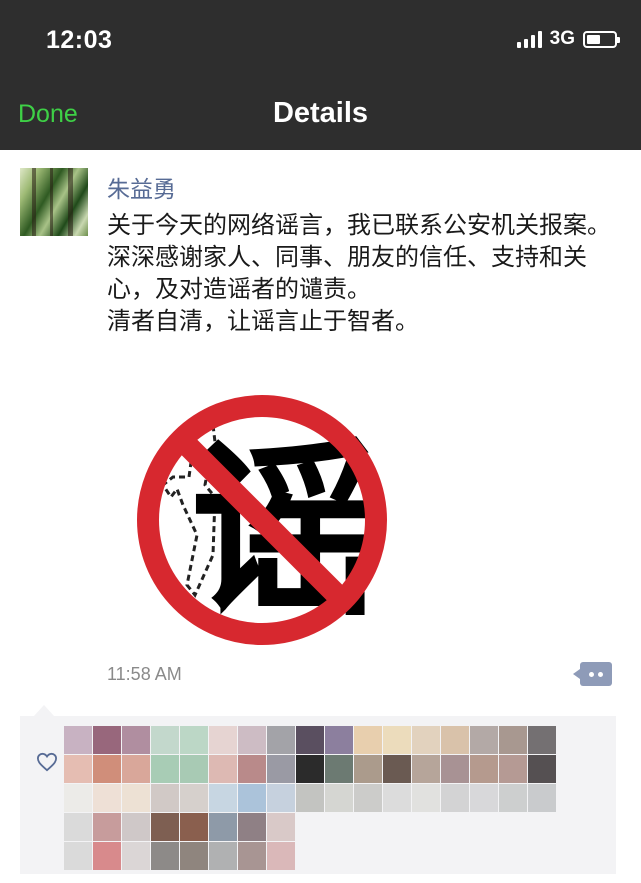 The height and width of the screenshot is (883, 641). What do you see at coordinates (54, 202) in the screenshot?
I see `avatar` at bounding box center [54, 202].